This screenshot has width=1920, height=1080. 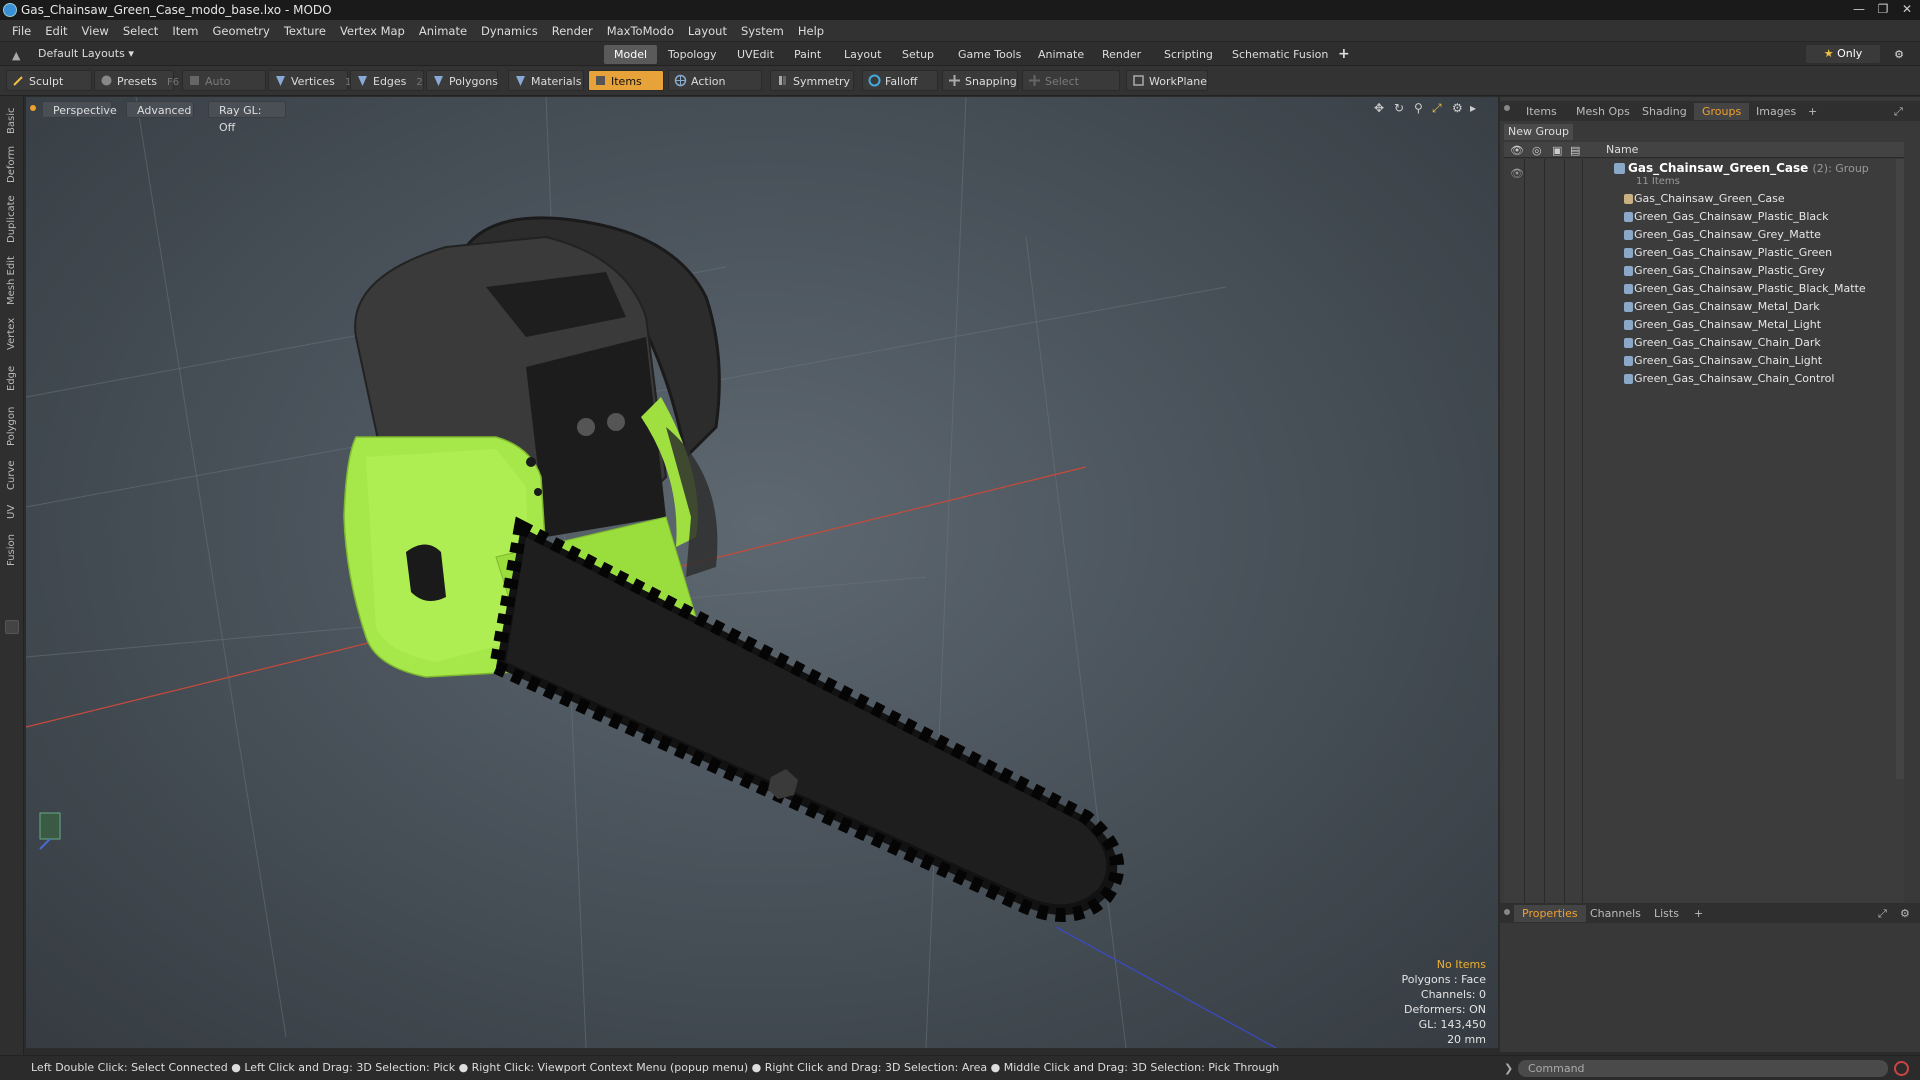 I want to click on rotate-icon: ↻, so click(x=1399, y=108).